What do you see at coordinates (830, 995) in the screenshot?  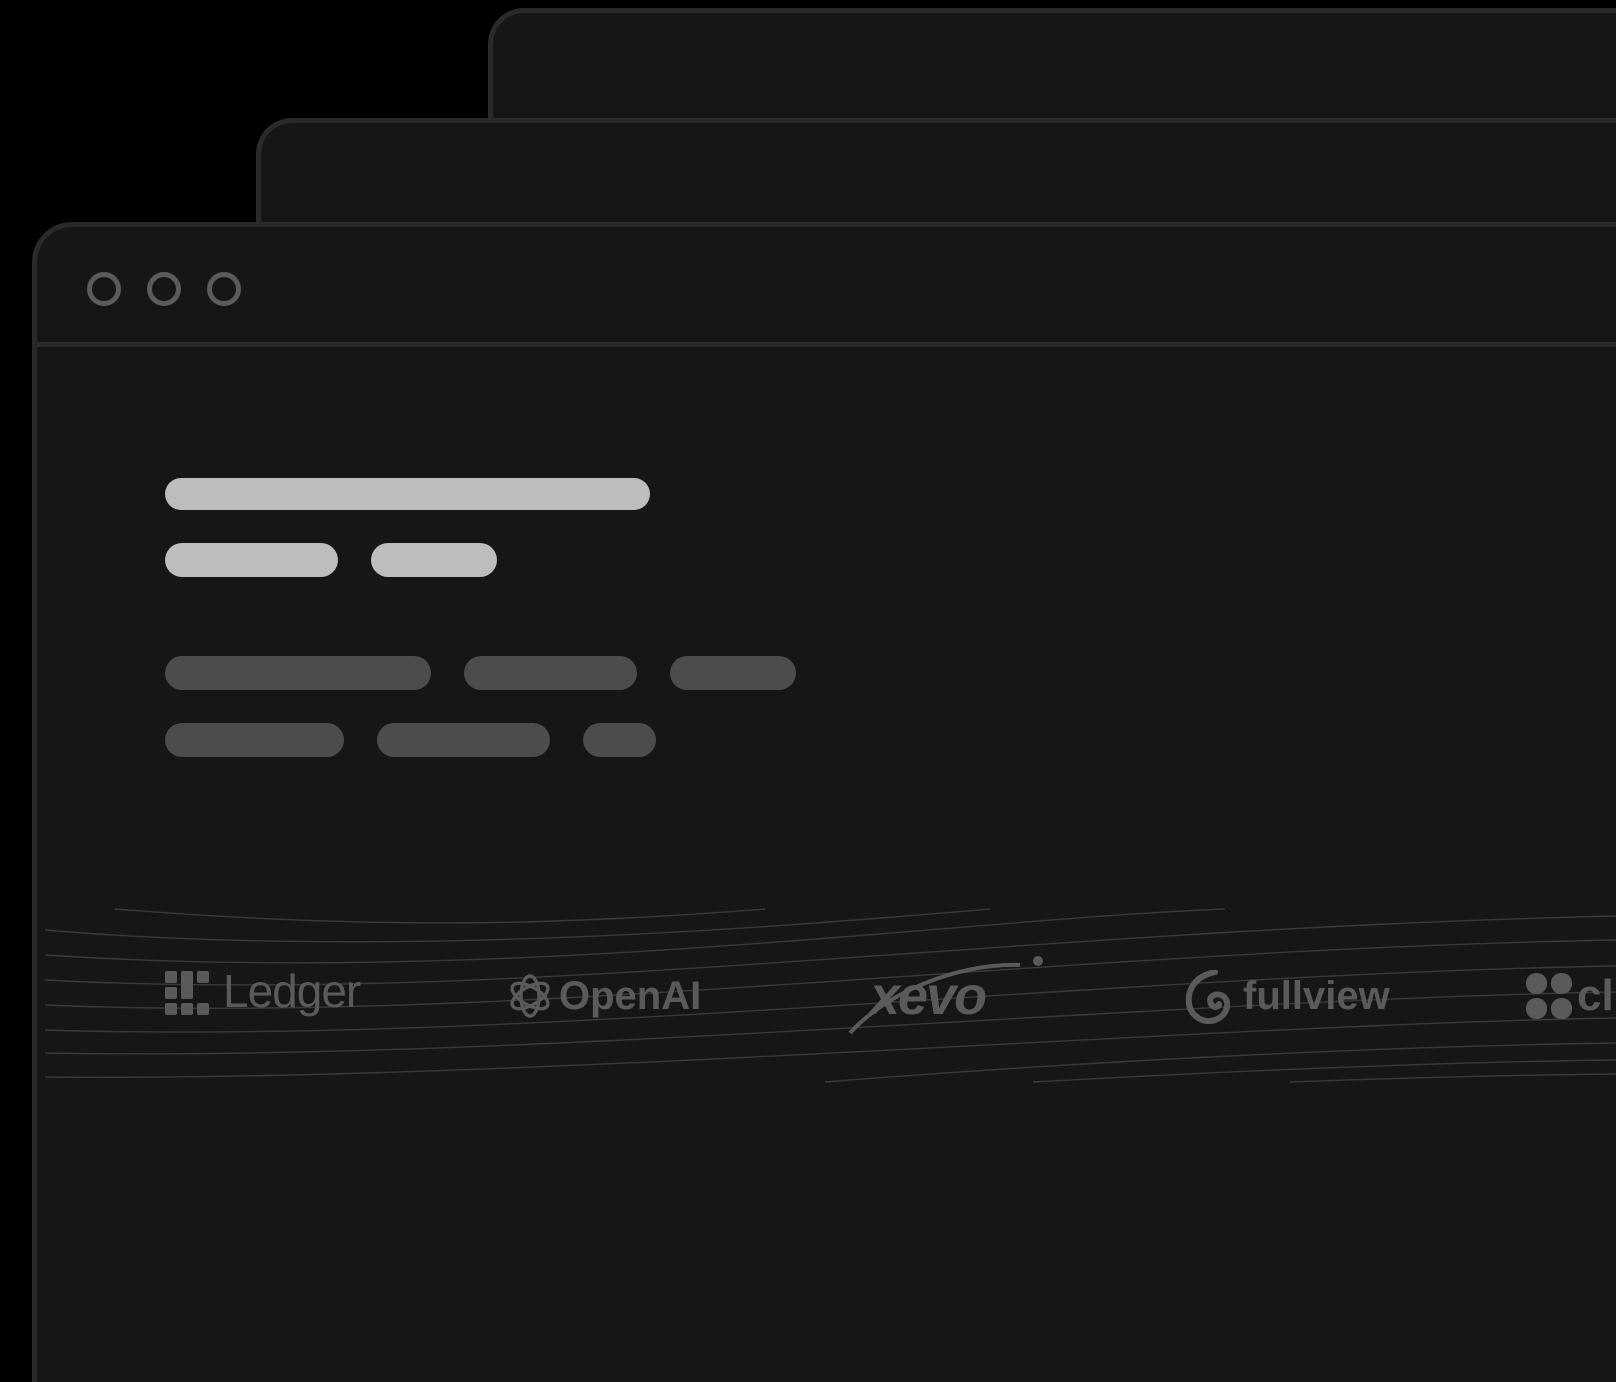 I see `decorative-wave-lines` at bounding box center [830, 995].